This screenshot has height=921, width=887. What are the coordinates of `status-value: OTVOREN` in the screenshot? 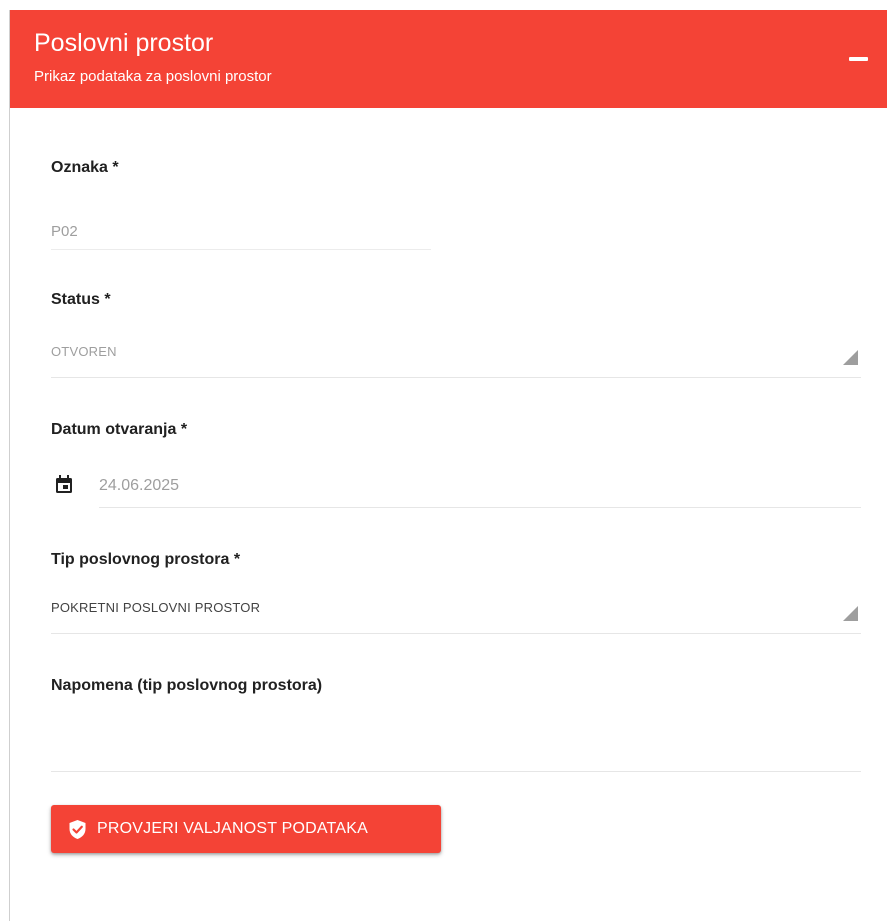 It's located at (84, 351).